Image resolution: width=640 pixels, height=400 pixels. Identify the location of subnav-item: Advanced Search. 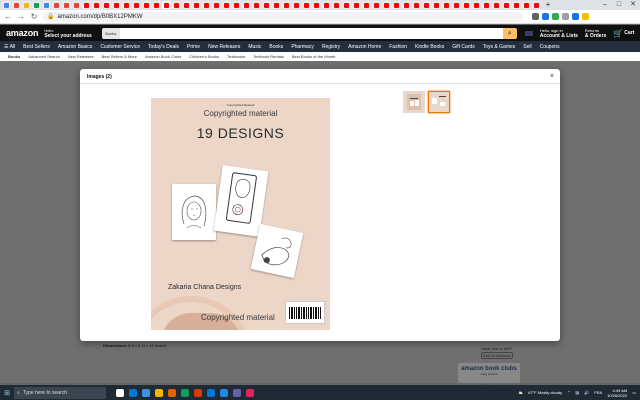
(44, 56).